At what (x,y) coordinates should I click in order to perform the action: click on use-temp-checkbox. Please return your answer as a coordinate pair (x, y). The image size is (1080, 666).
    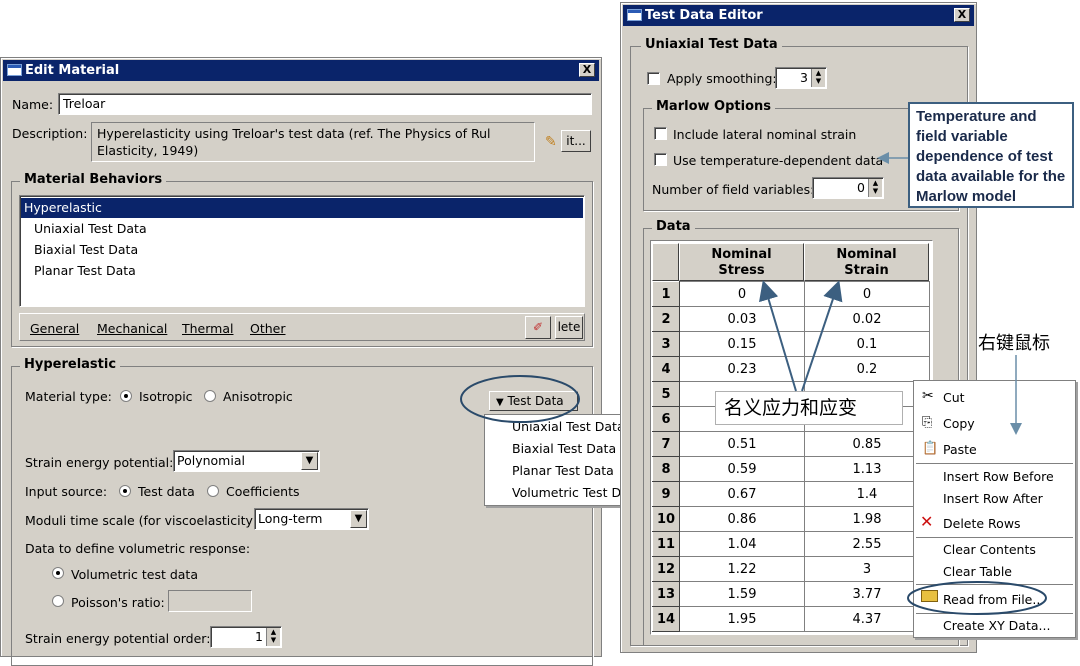
    Looking at the image, I should click on (660, 159).